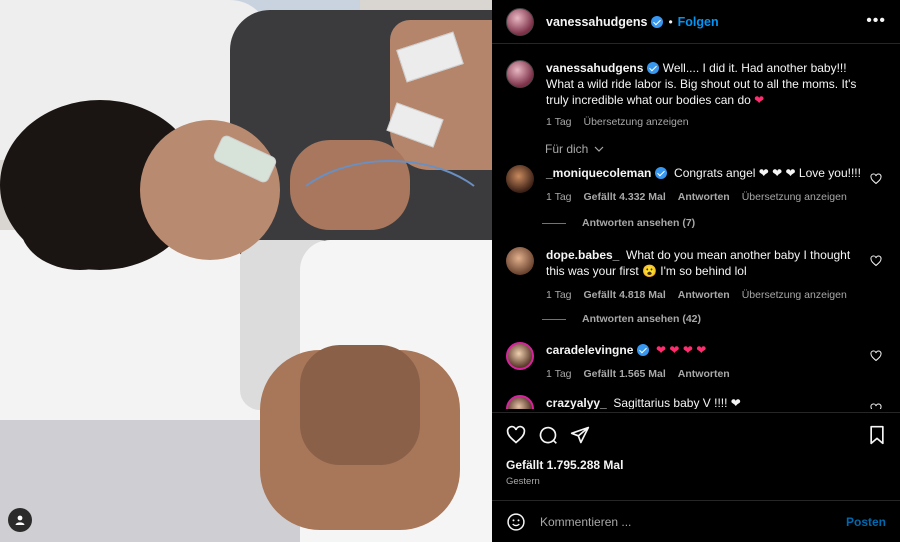 The height and width of the screenshot is (542, 900). I want to click on author-avatar, so click(520, 21).